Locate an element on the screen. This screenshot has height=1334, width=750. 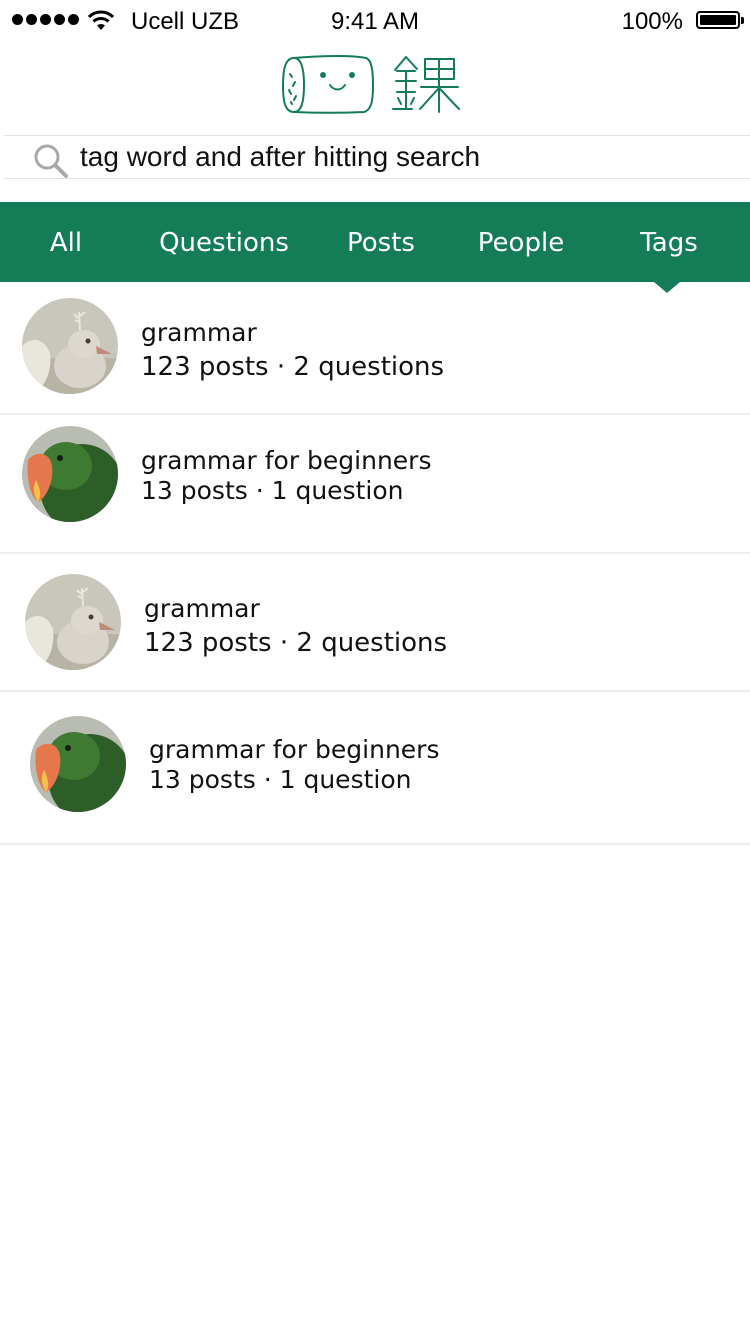
search-bar is located at coordinates (377, 157).